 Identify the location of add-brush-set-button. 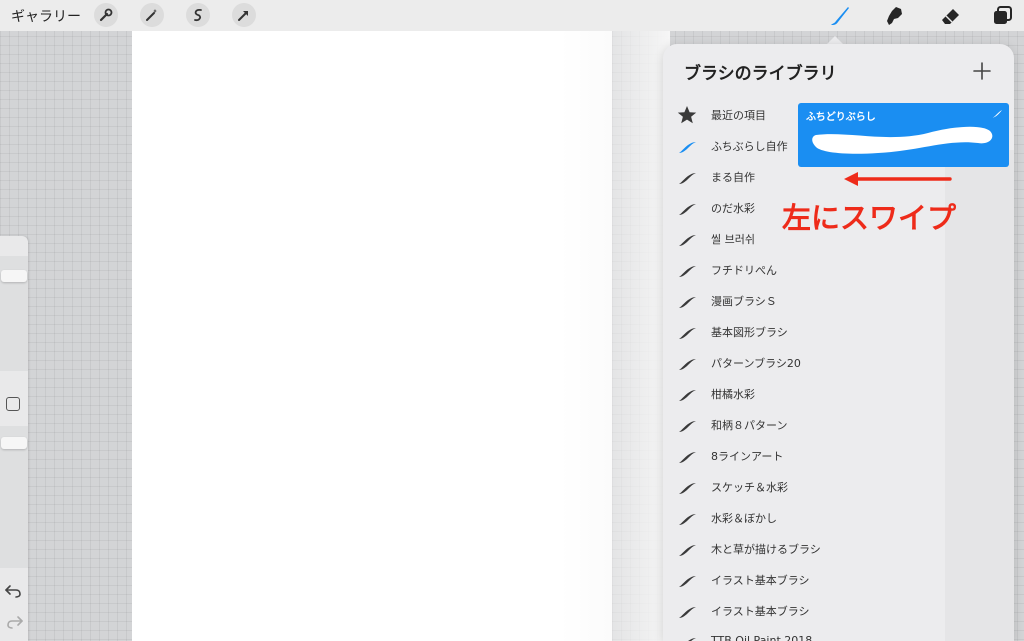
(982, 71).